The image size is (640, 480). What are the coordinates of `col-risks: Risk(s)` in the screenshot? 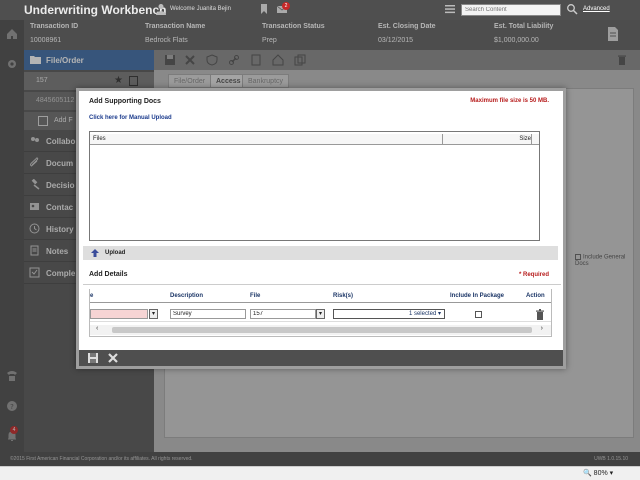 It's located at (343, 296).